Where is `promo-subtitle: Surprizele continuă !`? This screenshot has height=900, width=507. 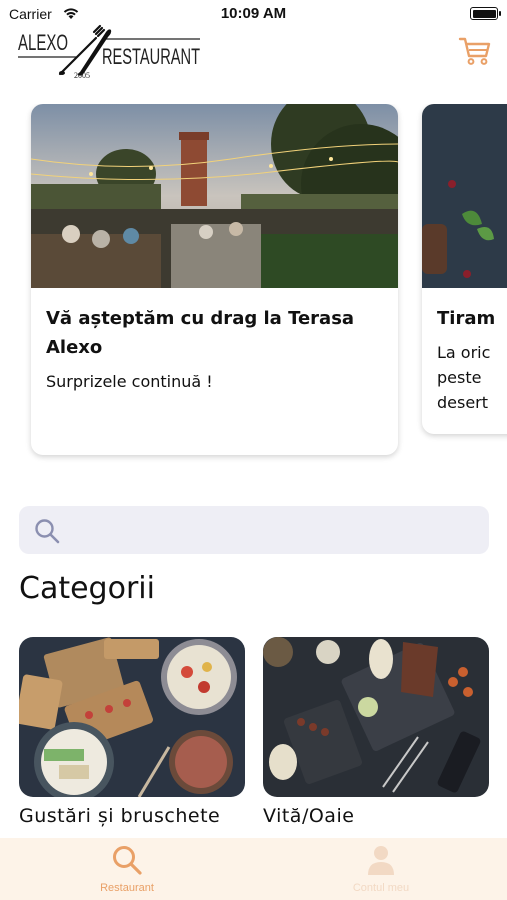 promo-subtitle: Surprizele continuă ! is located at coordinates (129, 381).